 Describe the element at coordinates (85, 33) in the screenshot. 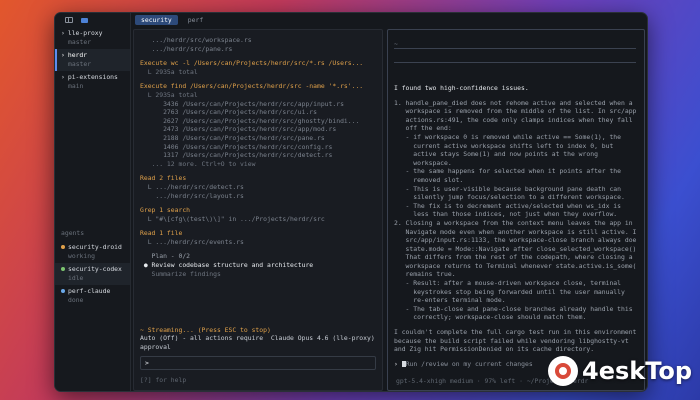

I see `workspace-name: lle-proxy` at that location.